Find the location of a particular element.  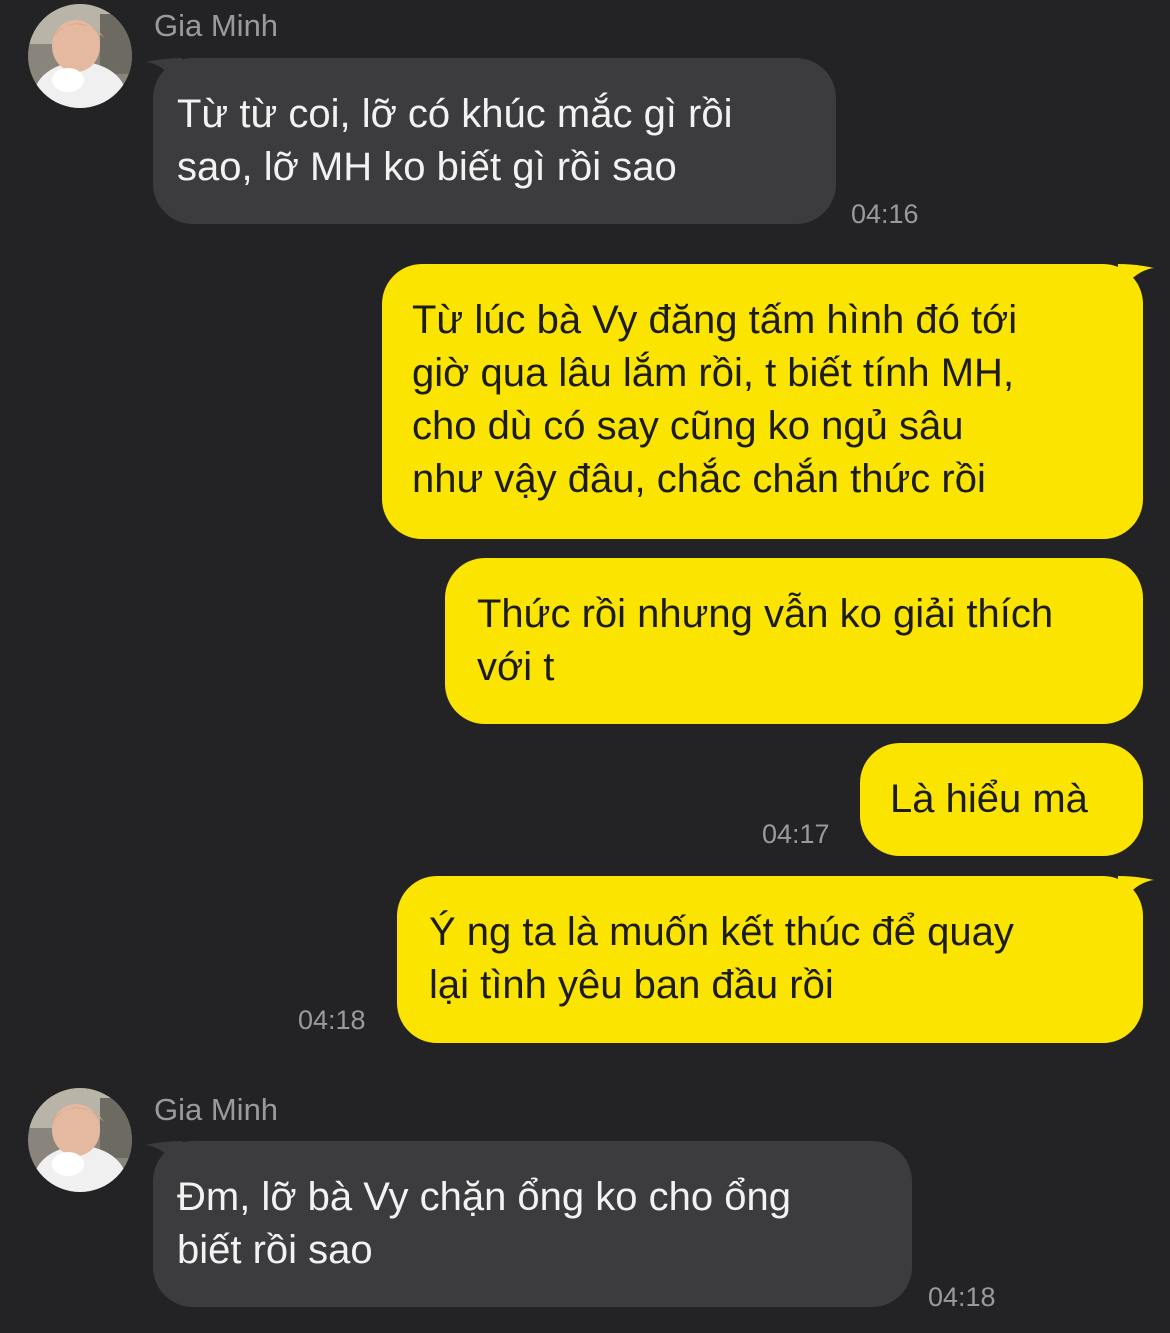

message-line: với t is located at coordinates (516, 667).